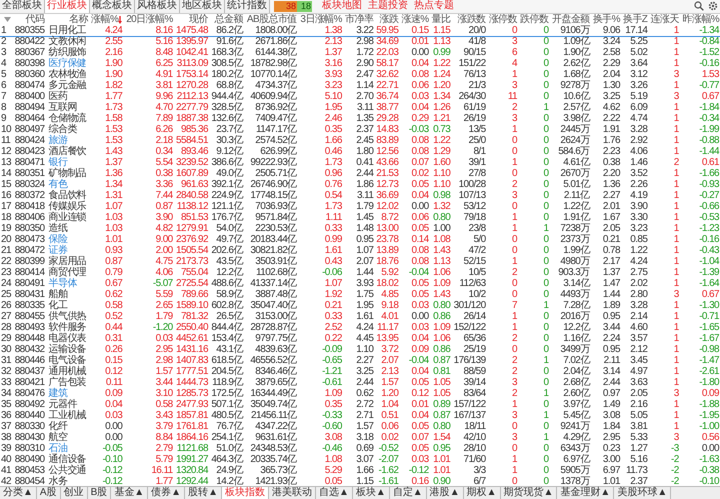  I want to click on tab: 地区板块, so click(202, 6).